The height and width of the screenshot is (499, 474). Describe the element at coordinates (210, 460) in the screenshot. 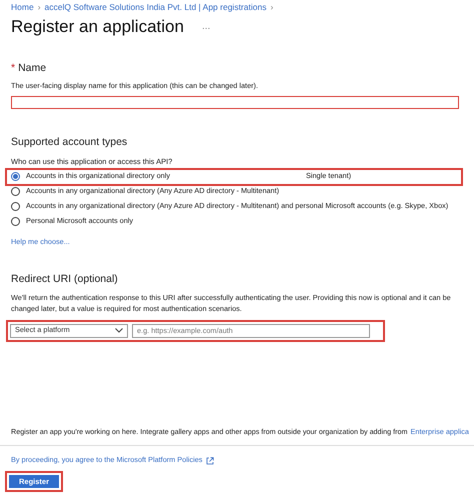

I see `external-link-icon` at that location.